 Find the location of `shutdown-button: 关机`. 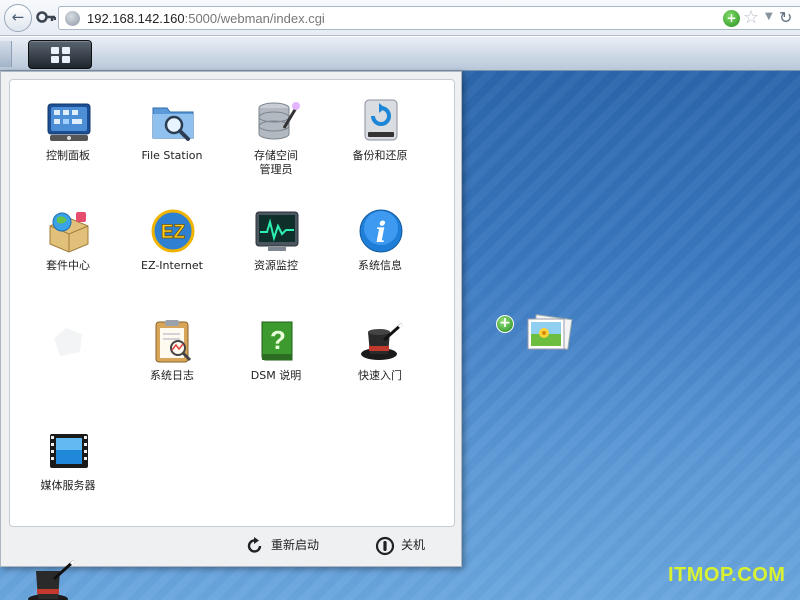

shutdown-button: 关机 is located at coordinates (400, 545).